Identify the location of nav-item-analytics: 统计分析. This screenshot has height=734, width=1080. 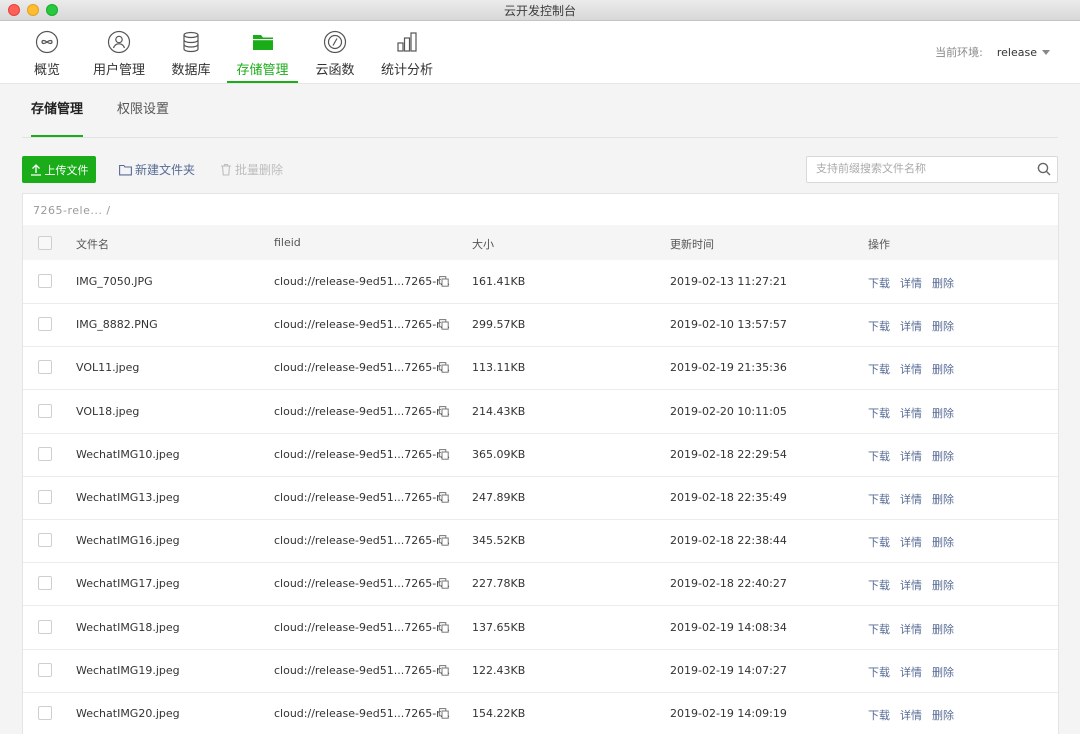
(407, 52).